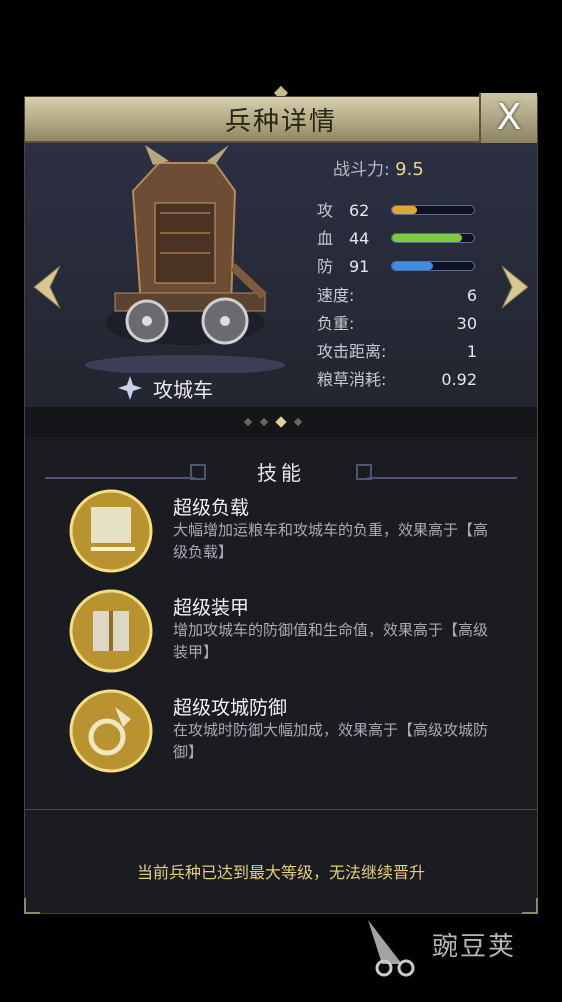 This screenshot has width=562, height=1002. Describe the element at coordinates (397, 380) in the screenshot. I see `prop-food-cost: 粮草消耗: 0.92` at that location.